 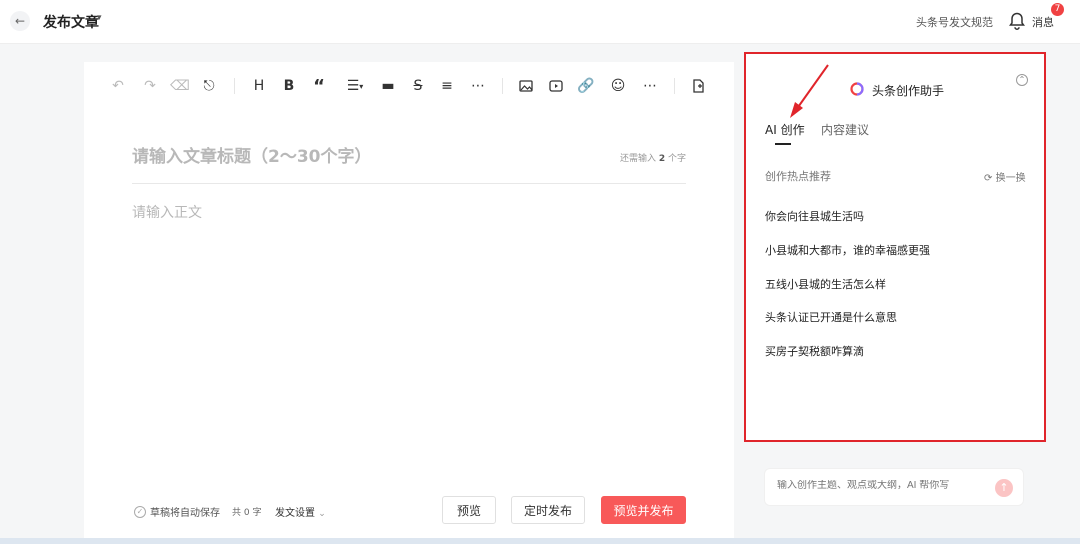 I want to click on suggestion-item: 小县城和大都市，谁的幸福感更强, so click(x=847, y=250).